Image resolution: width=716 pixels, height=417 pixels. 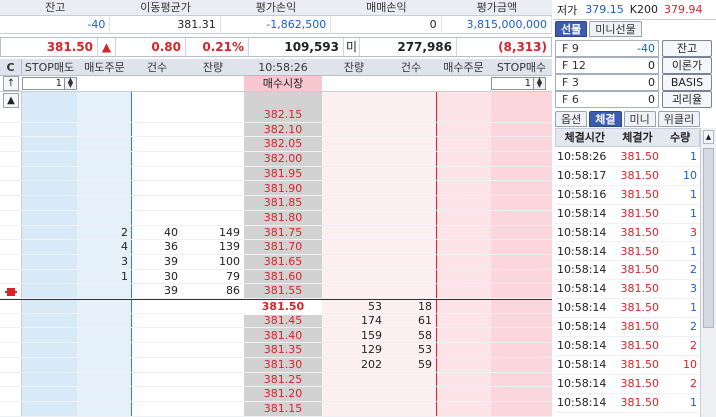 I want to click on fkey-label: F 3, so click(x=570, y=82).